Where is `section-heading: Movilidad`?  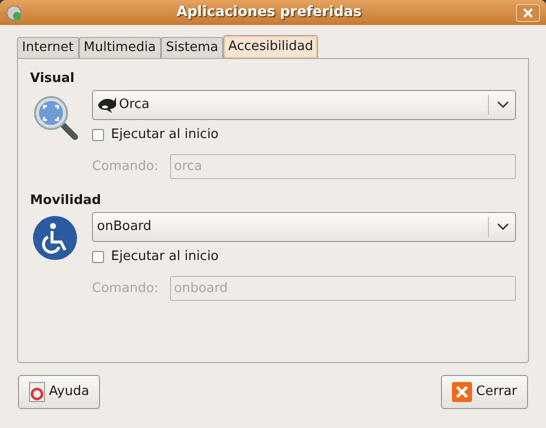
section-heading: Movilidad is located at coordinates (66, 200).